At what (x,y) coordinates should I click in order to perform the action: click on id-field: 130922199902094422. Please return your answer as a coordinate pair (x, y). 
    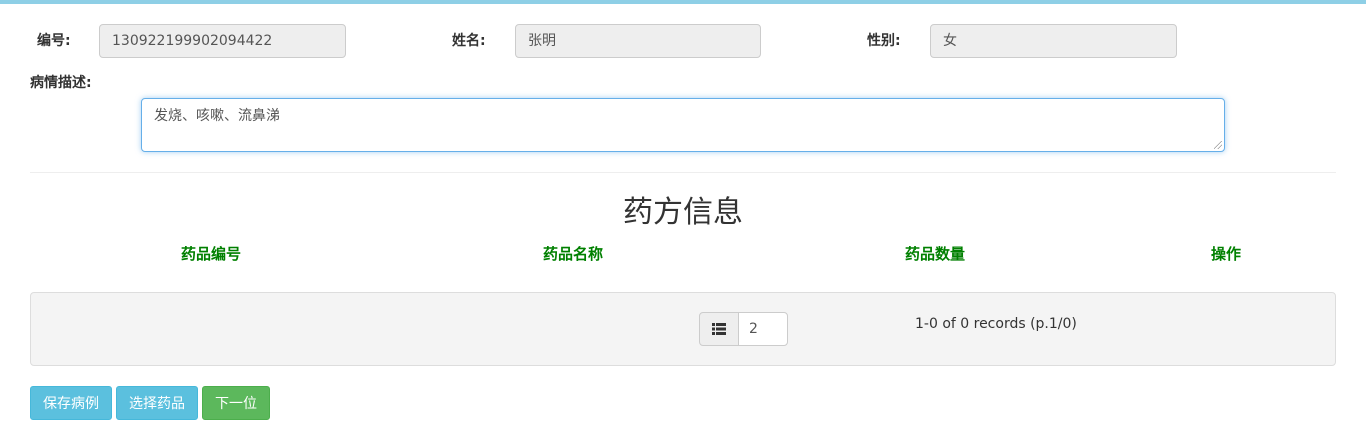
    Looking at the image, I should click on (222, 41).